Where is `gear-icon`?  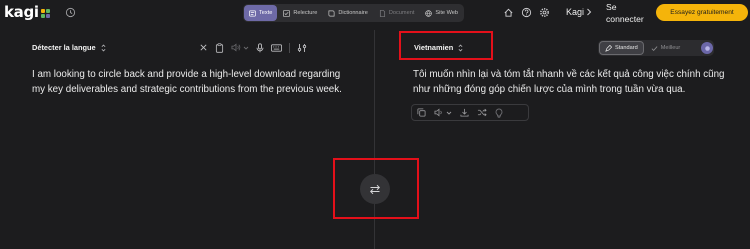
gear-icon is located at coordinates (544, 12).